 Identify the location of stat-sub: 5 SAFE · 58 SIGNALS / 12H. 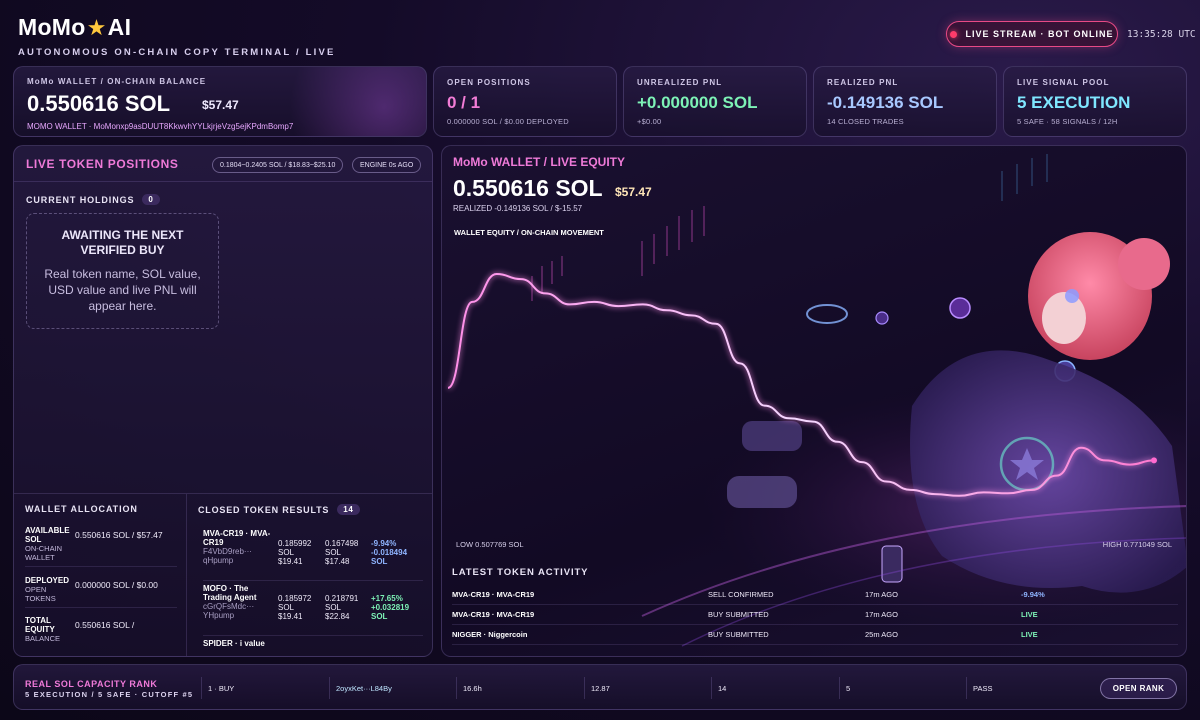
(1067, 121).